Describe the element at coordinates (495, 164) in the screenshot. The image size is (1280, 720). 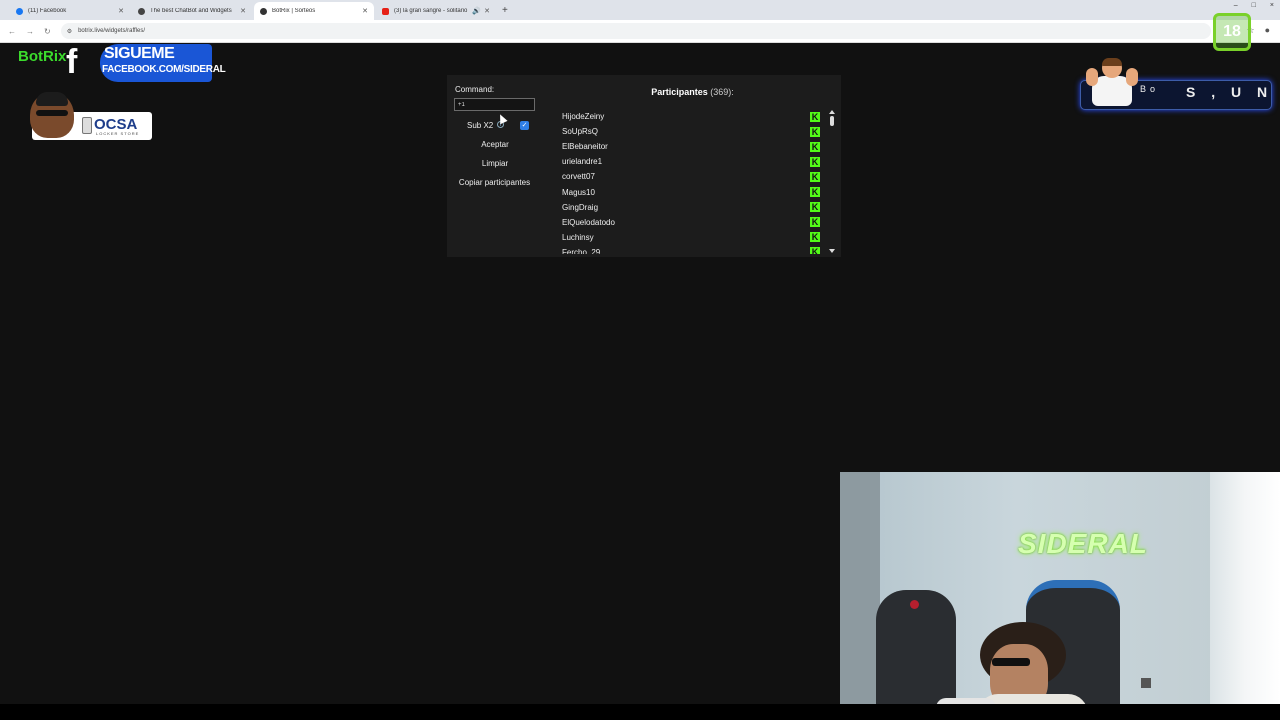
I see `clear-button: Limpiar` at that location.